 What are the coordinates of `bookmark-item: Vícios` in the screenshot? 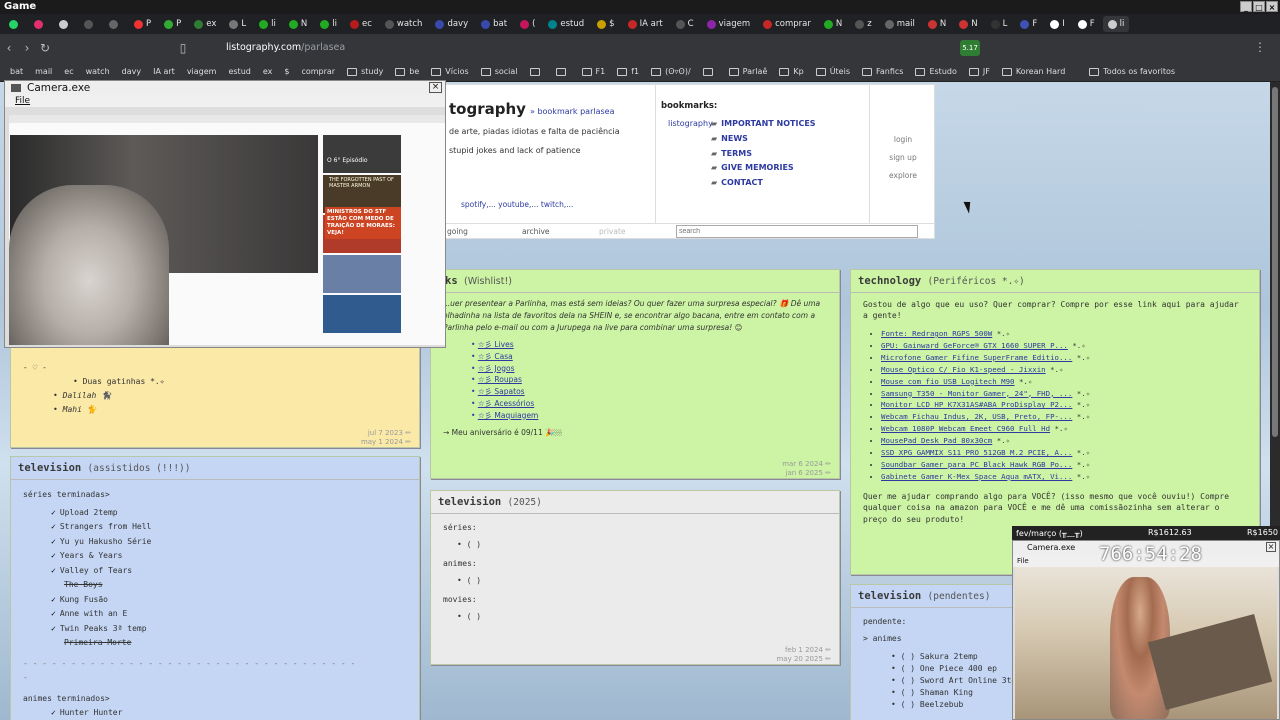 It's located at (449, 71).